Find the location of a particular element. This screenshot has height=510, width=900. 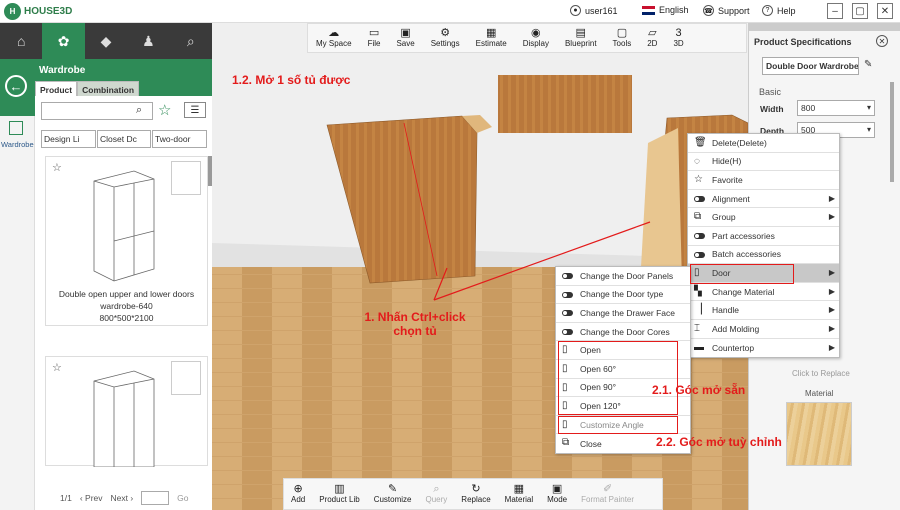

annotation-custom-angle: 2.2. Góc mở tuỳ chỉnh is located at coordinates (719, 442).